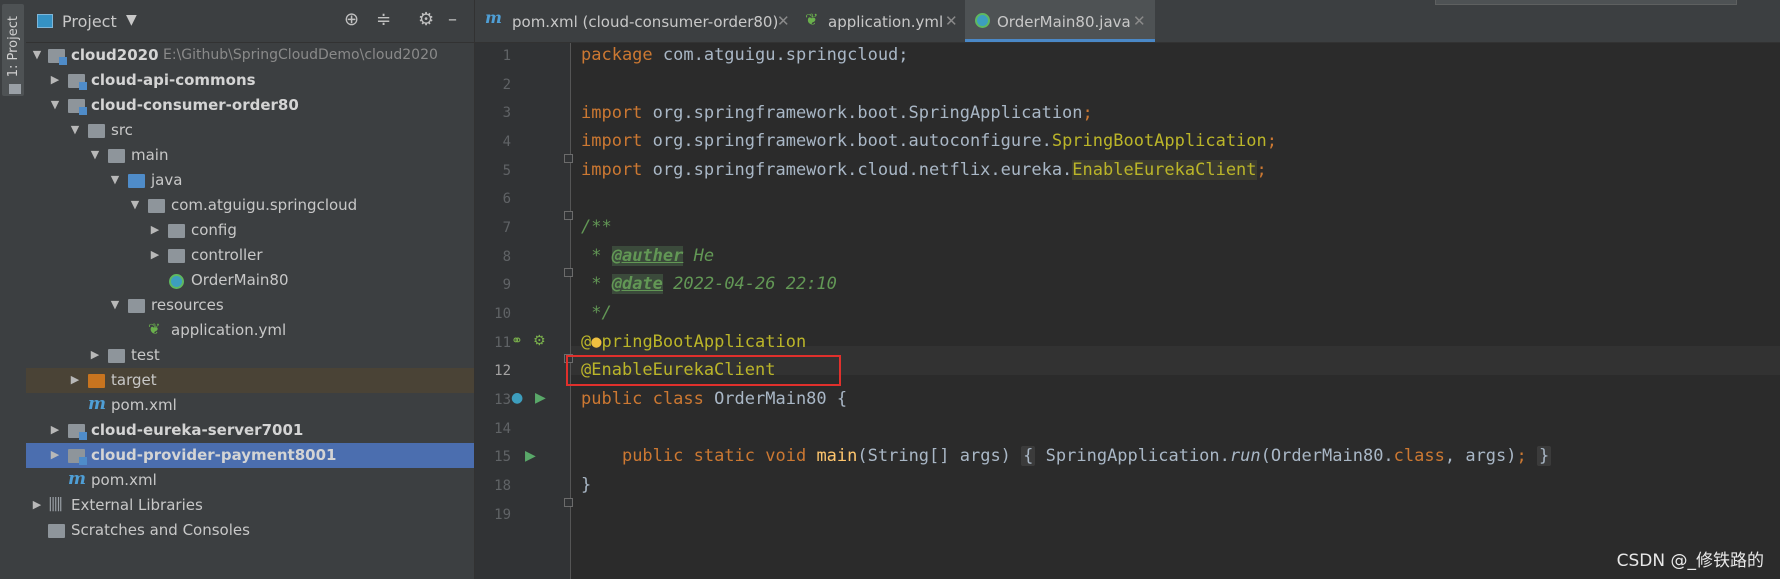 This screenshot has width=1780, height=579. Describe the element at coordinates (250, 130) in the screenshot. I see `tree-item-src: ▼ src` at that location.